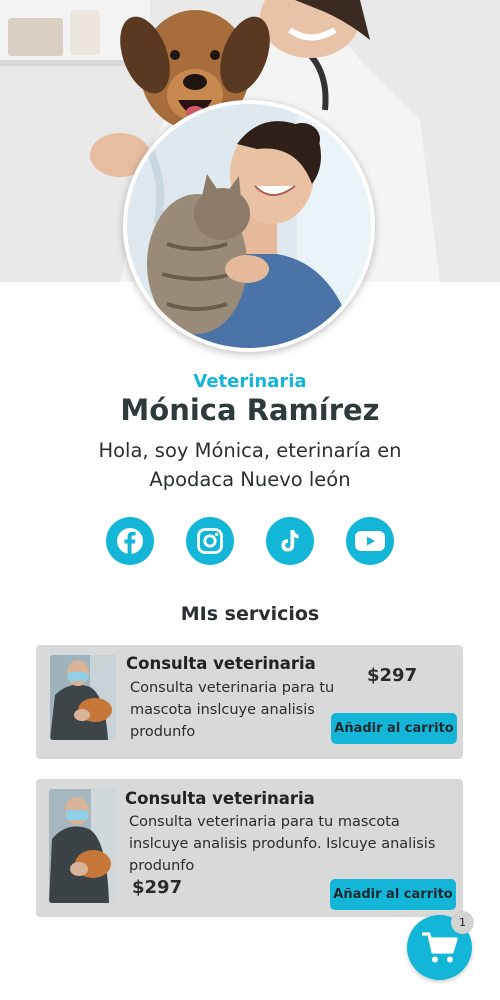 The height and width of the screenshot is (1000, 500). I want to click on tiktok-button, so click(290, 541).